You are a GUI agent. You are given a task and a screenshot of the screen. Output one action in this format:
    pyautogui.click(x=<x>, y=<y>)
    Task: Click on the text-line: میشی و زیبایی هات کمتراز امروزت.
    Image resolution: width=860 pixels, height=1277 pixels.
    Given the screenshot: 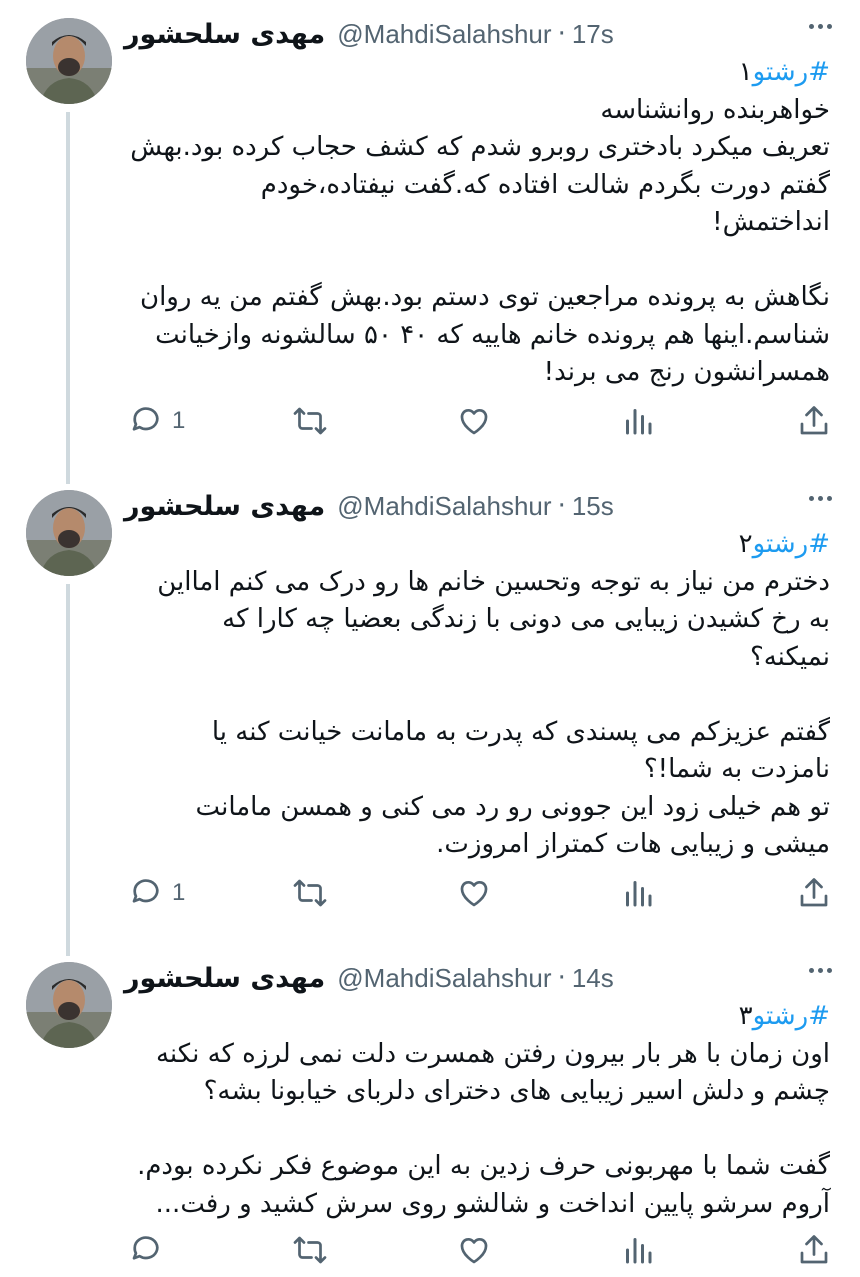 What is the action you would take?
    pyautogui.click(x=633, y=844)
    